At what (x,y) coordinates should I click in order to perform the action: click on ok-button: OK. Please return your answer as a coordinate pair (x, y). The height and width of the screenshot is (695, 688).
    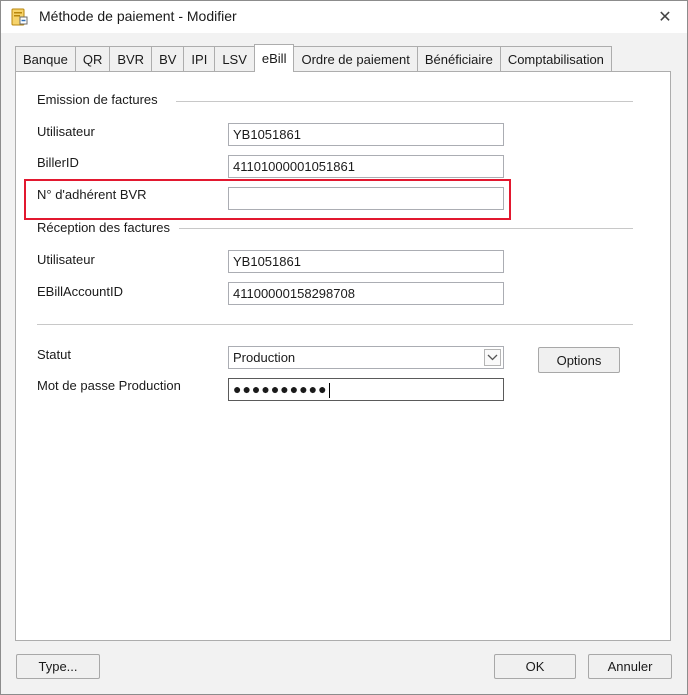
    Looking at the image, I should click on (535, 666).